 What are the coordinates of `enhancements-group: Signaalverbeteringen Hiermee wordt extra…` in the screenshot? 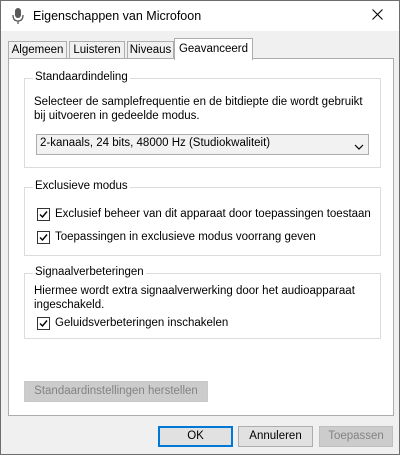 It's located at (202, 302).